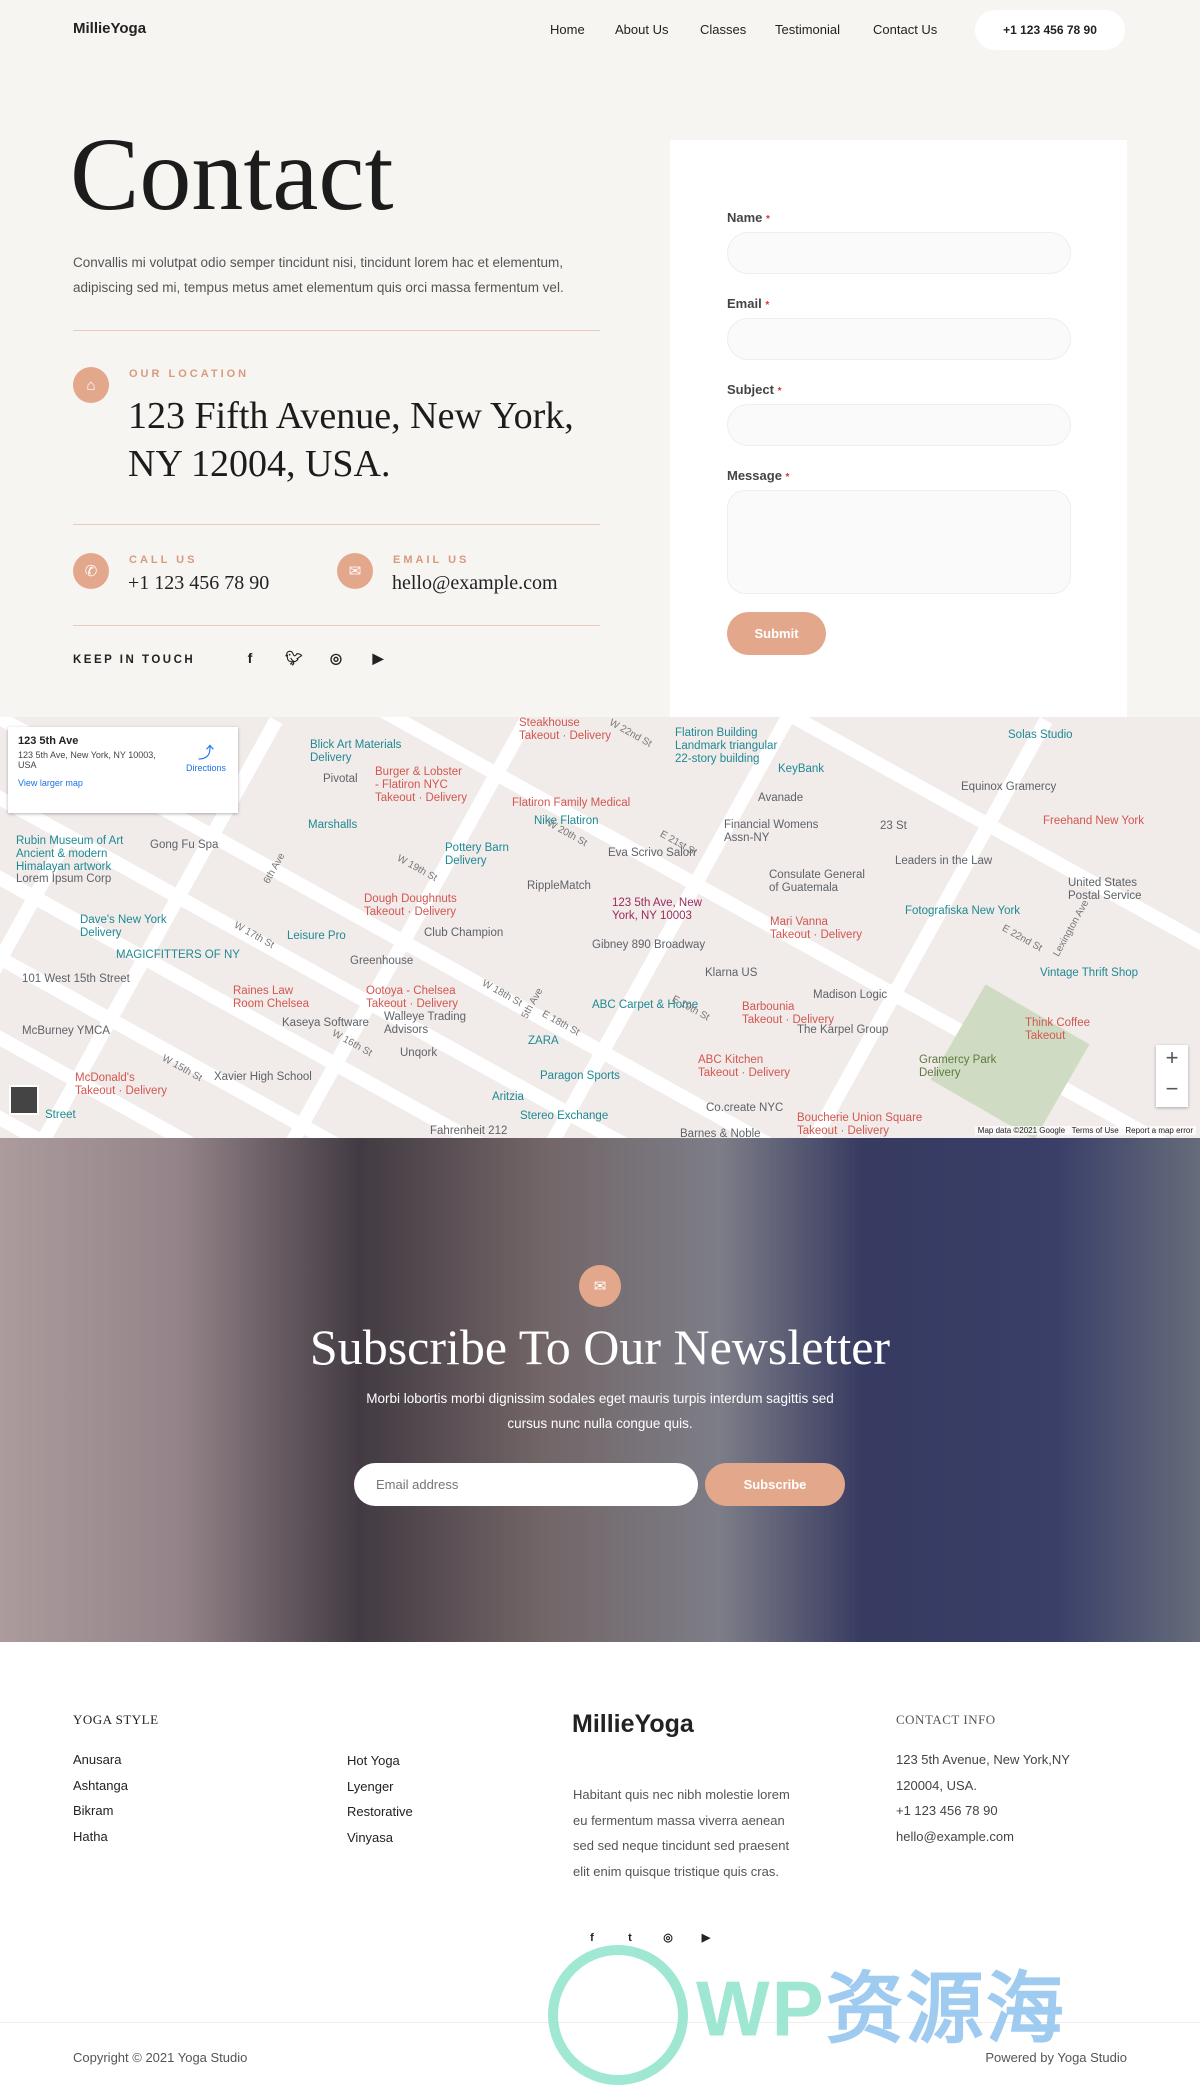 The width and height of the screenshot is (1200, 2093). Describe the element at coordinates (418, 1053) in the screenshot. I see `map-place-label: Unqork` at that location.